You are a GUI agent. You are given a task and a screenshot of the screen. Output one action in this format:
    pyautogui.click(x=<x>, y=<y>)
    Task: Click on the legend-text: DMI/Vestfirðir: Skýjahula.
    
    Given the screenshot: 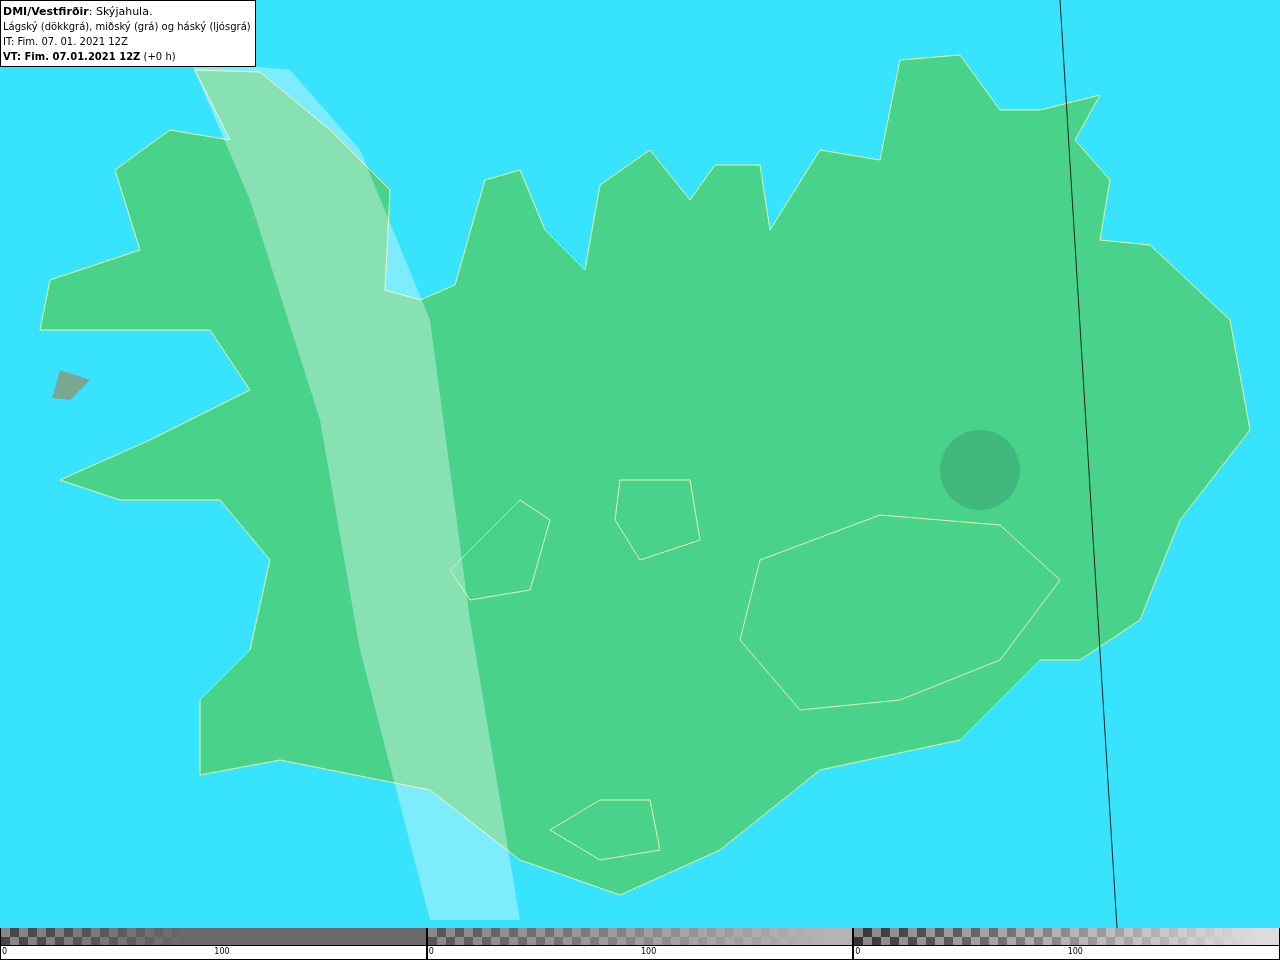 What is the action you would take?
    pyautogui.click(x=78, y=11)
    